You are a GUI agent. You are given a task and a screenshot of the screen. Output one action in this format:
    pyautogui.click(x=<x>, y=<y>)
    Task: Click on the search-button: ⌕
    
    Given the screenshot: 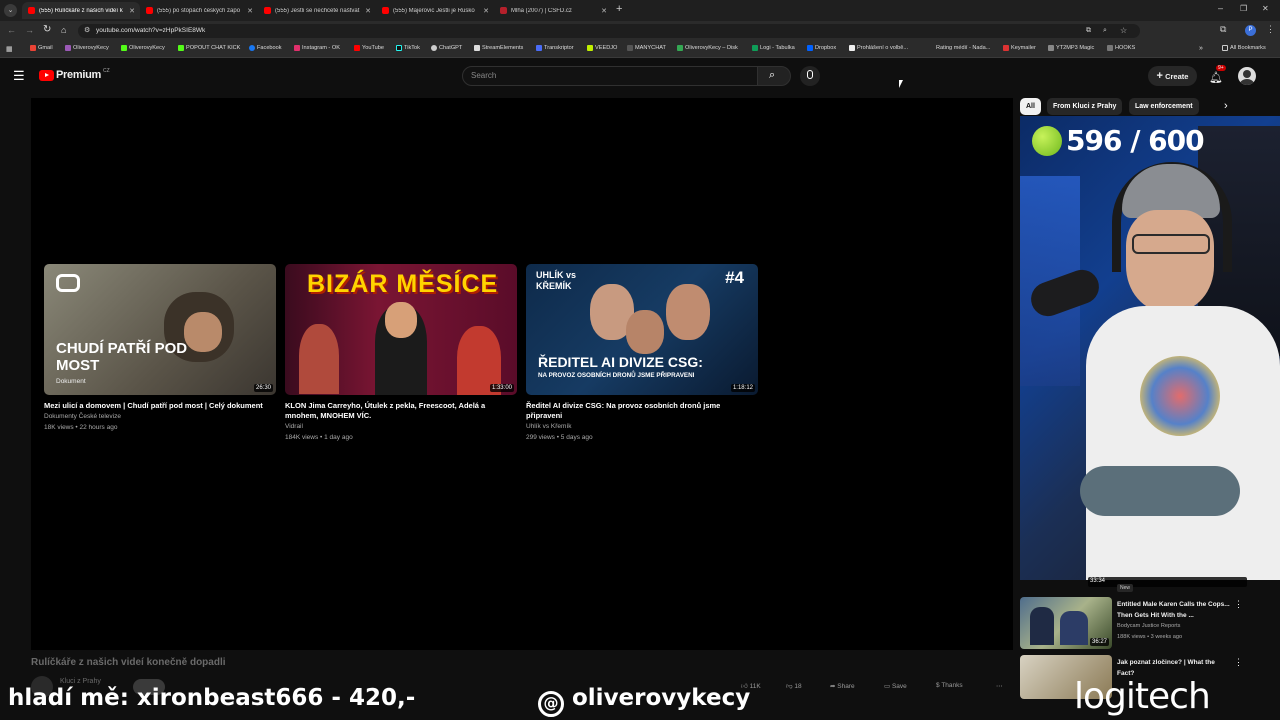 What is the action you would take?
    pyautogui.click(x=774, y=76)
    